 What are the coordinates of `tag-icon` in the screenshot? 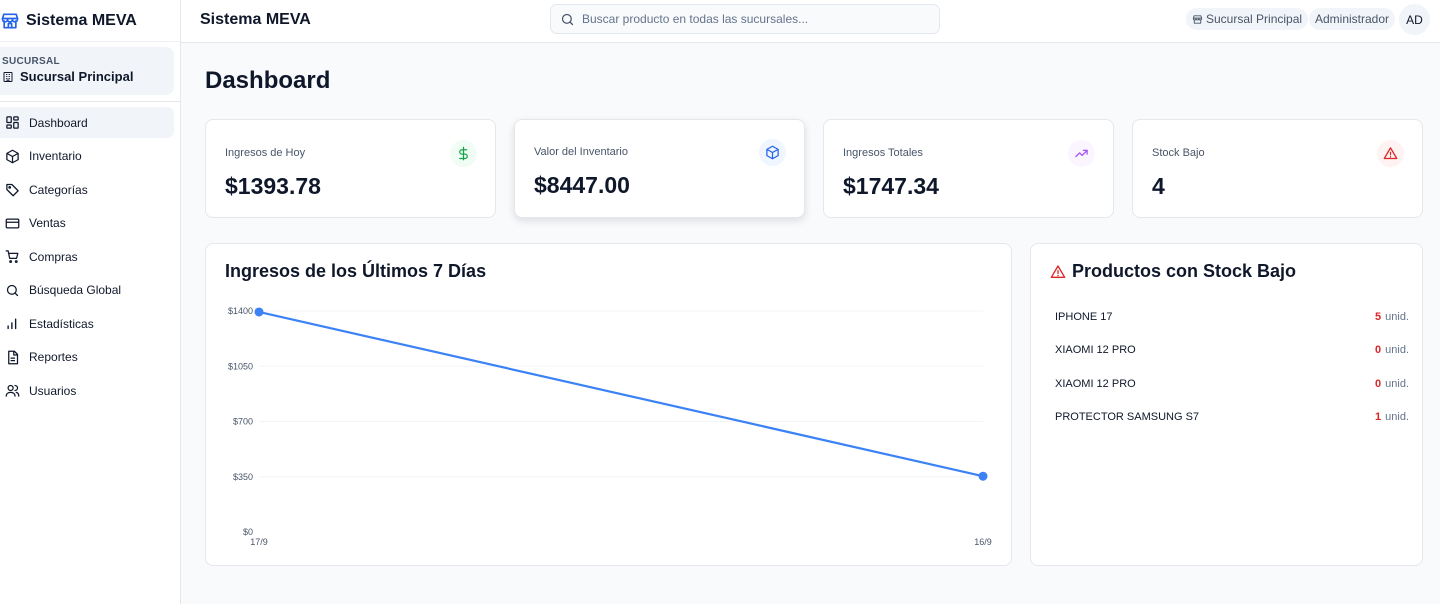 It's located at (12, 190).